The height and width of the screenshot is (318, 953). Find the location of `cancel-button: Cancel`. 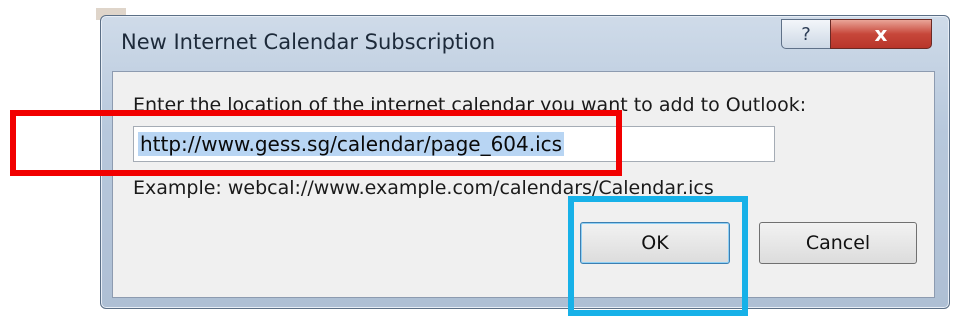

cancel-button: Cancel is located at coordinates (838, 243).